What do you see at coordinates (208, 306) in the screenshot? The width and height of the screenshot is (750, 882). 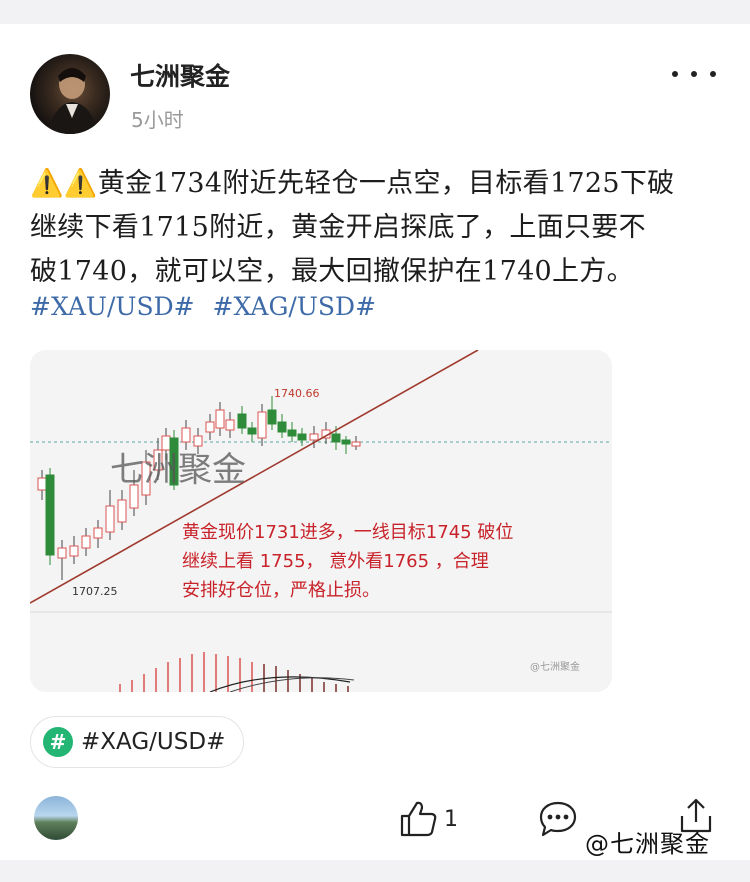 I see `post-hashtags: #XAU/USD# #XAG/USD#` at bounding box center [208, 306].